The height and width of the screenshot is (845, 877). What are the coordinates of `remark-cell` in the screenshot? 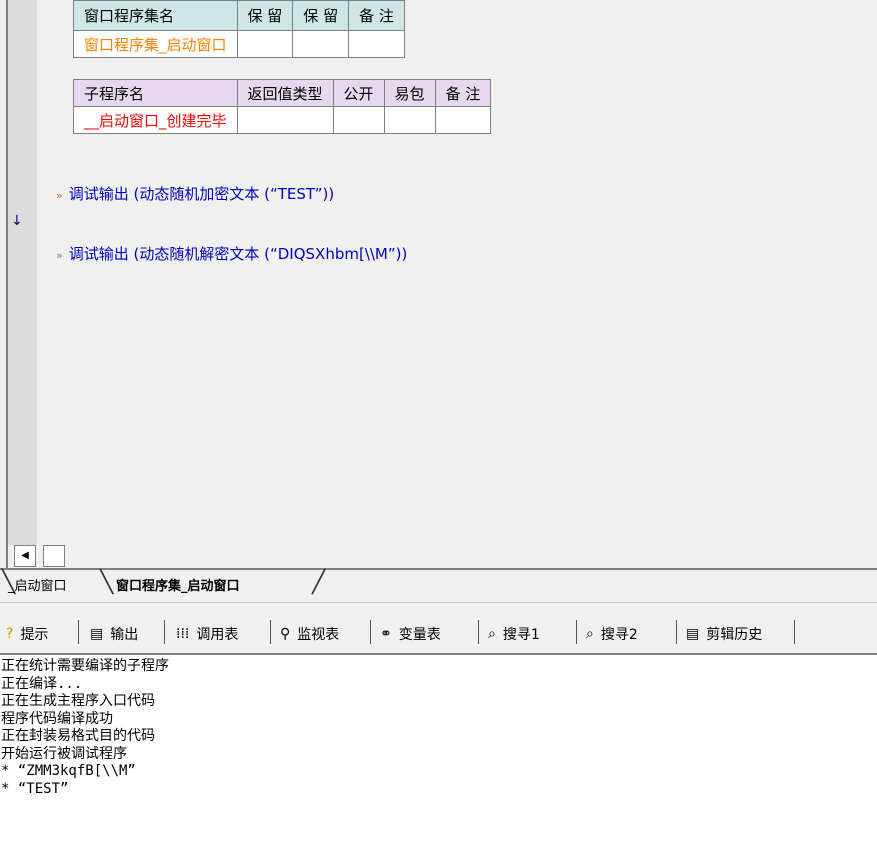 It's located at (376, 44).